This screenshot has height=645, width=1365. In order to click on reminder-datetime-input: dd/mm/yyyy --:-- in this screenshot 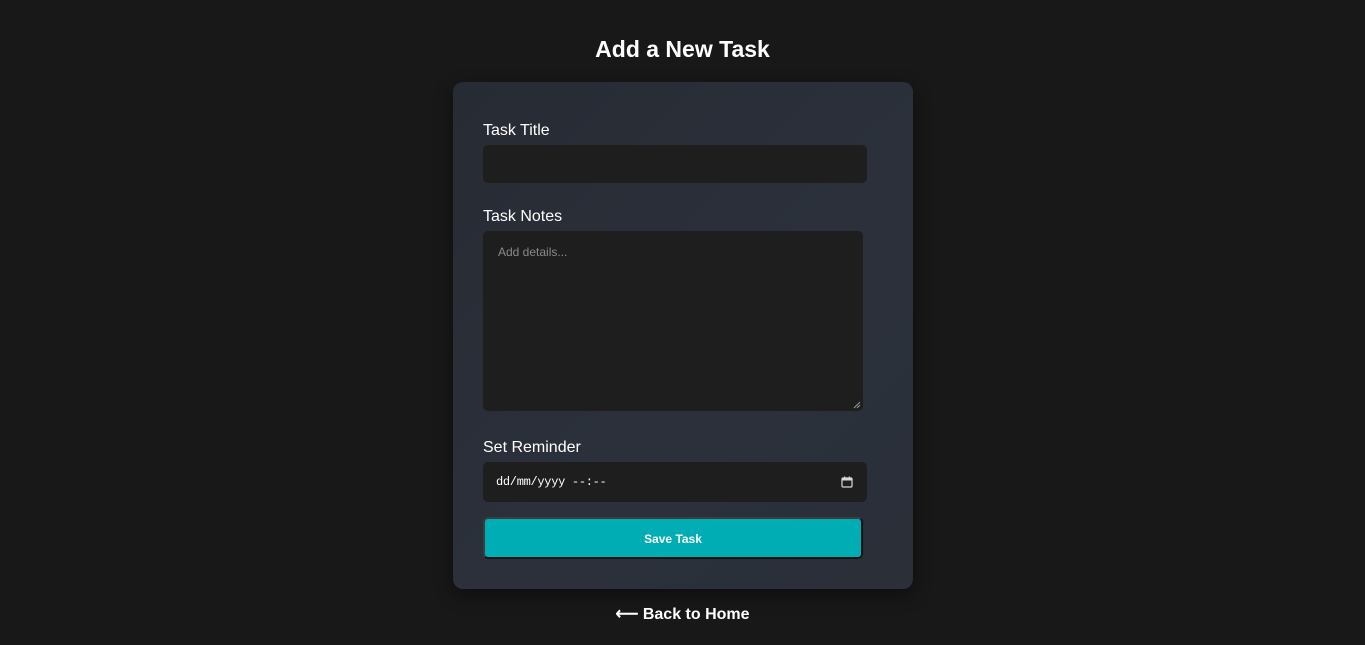, I will do `click(675, 482)`.